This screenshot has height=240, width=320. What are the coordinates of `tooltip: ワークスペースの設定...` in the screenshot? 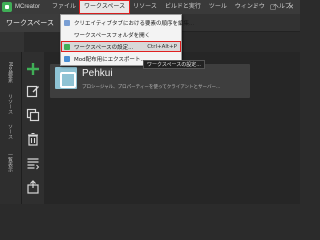 It's located at (174, 64).